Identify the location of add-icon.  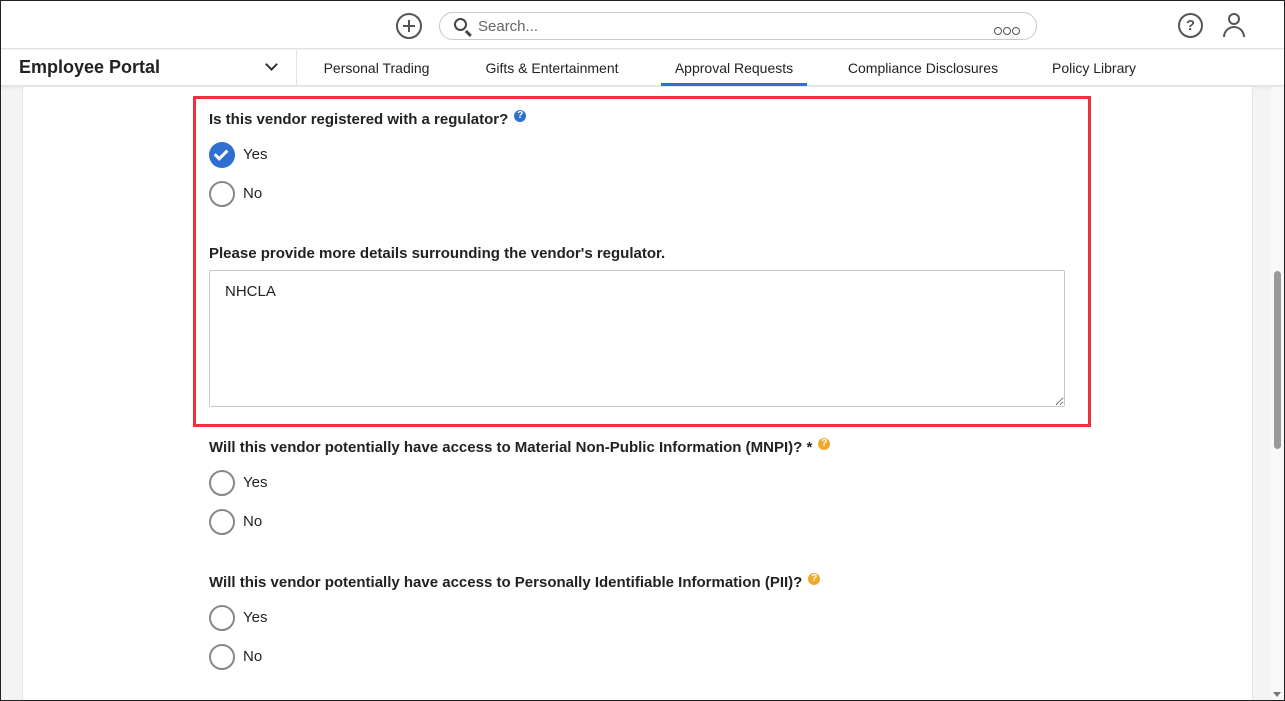
(409, 26).